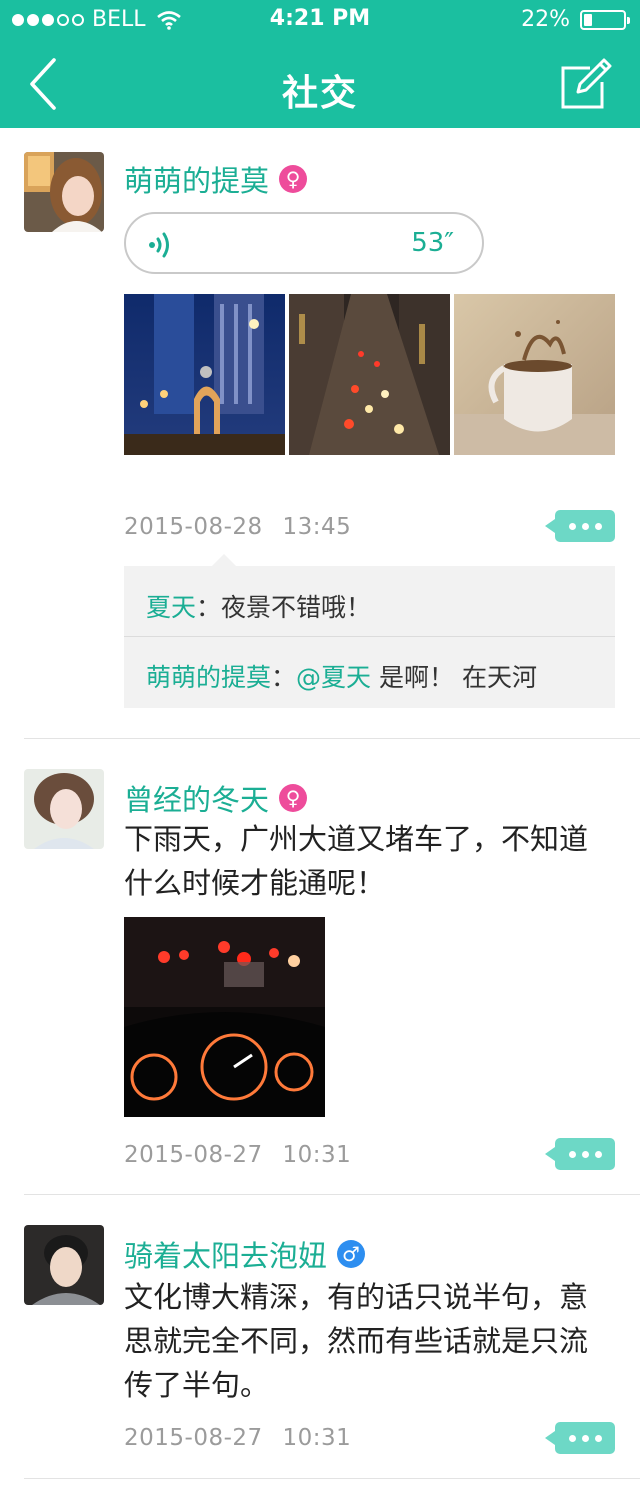 This screenshot has width=640, height=1500. Describe the element at coordinates (369, 631) in the screenshot. I see `comment-list: 夏天：夜景不错哦！ 萌萌的提莫：@夏天 是啊！ 在天河` at that location.